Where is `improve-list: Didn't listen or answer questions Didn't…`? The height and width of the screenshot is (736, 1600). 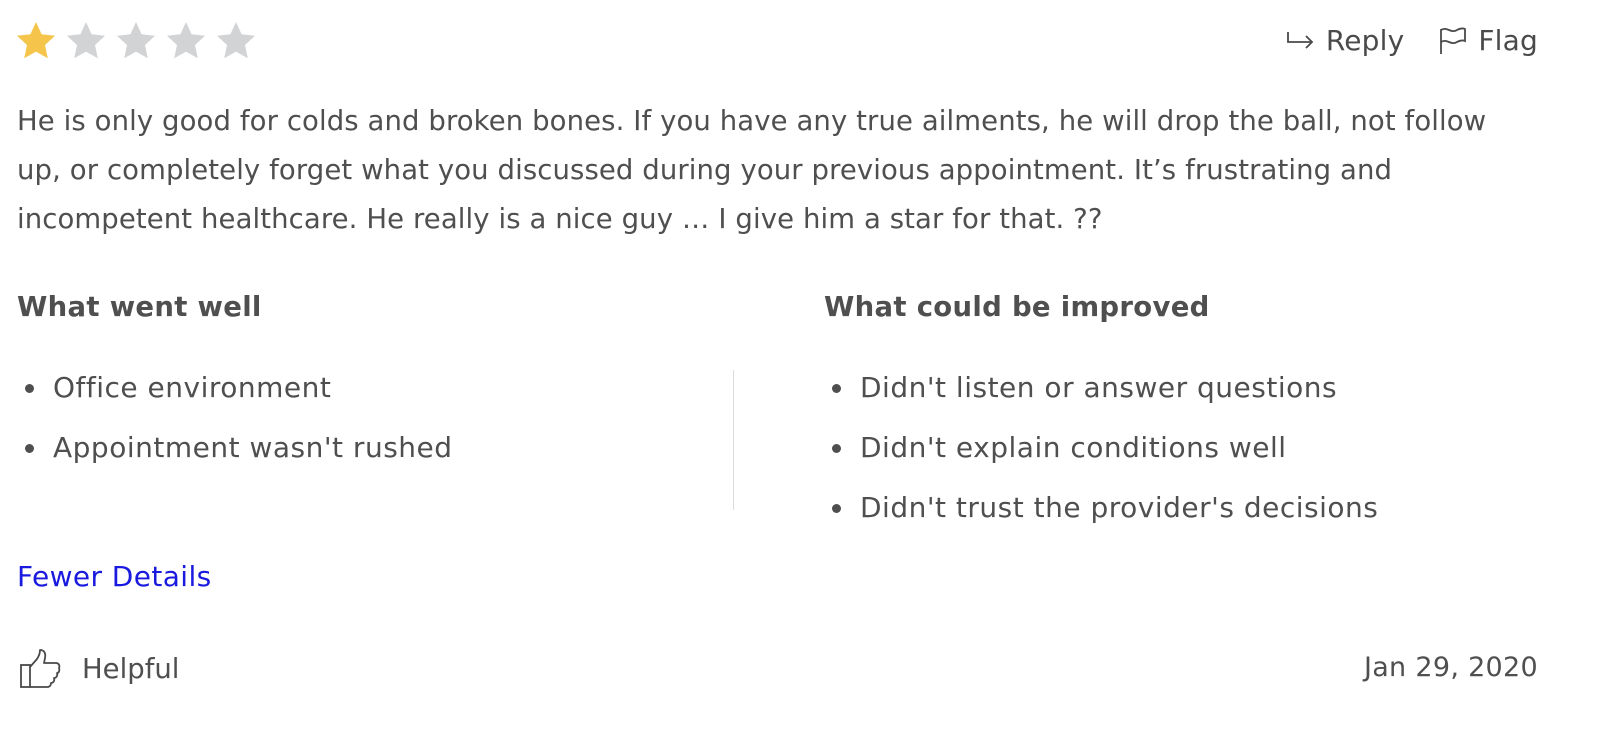
improve-list: Didn't listen or answer questions Didn't… is located at coordinates (1184, 448).